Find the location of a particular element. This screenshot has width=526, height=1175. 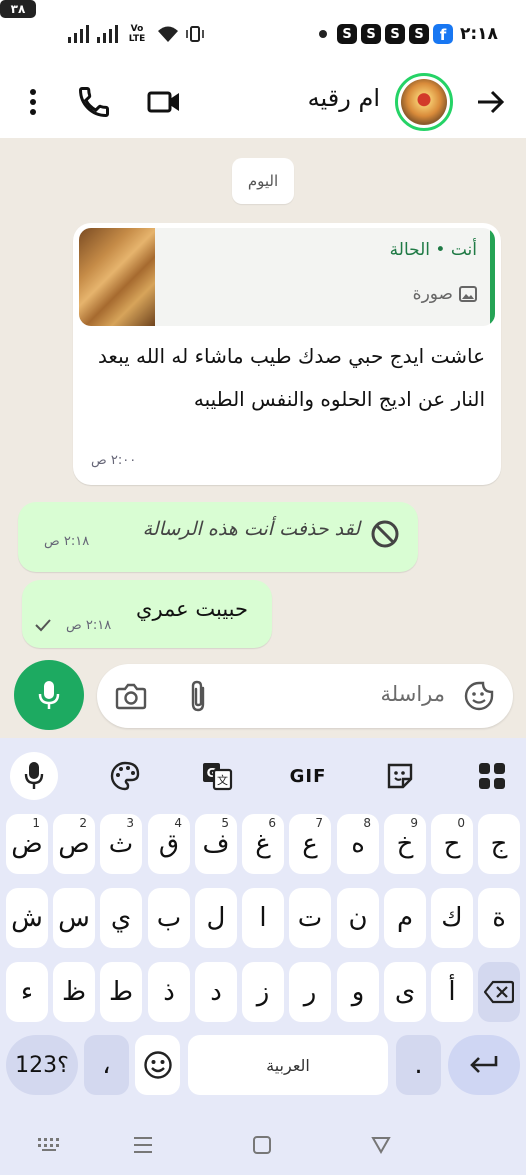

palette-icon is located at coordinates (125, 776).